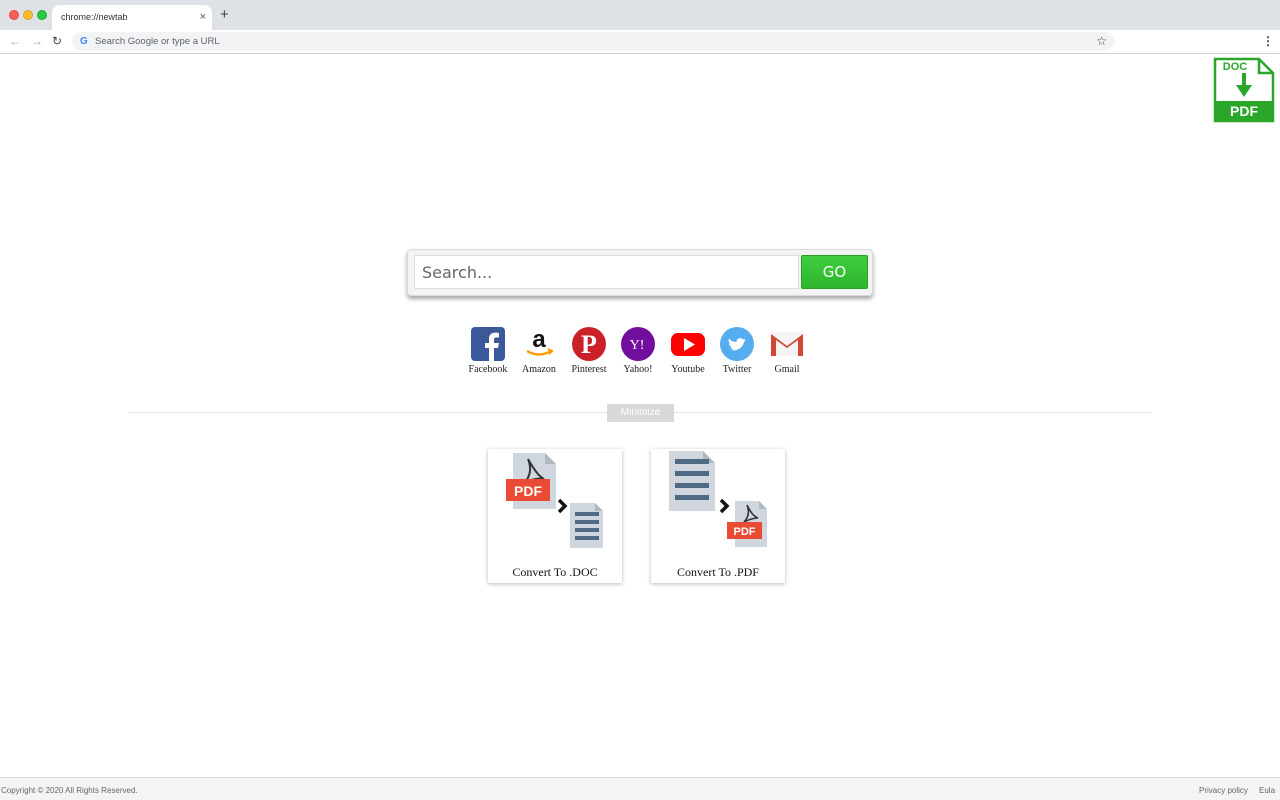  I want to click on address-bar: G Search Google or type a URL ☆, so click(593, 41).